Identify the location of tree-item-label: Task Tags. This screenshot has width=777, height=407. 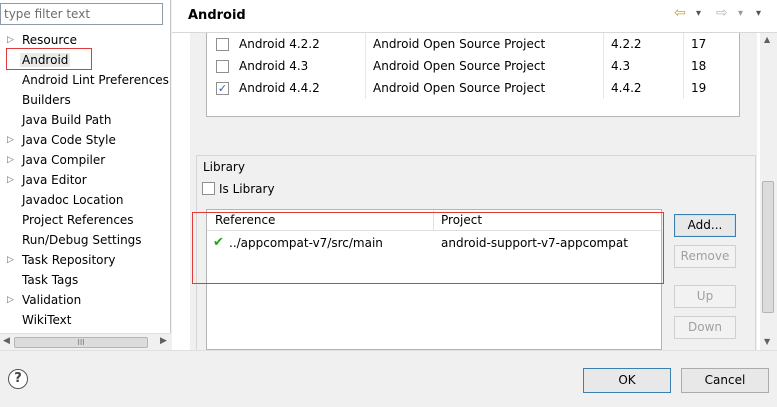
(50, 280).